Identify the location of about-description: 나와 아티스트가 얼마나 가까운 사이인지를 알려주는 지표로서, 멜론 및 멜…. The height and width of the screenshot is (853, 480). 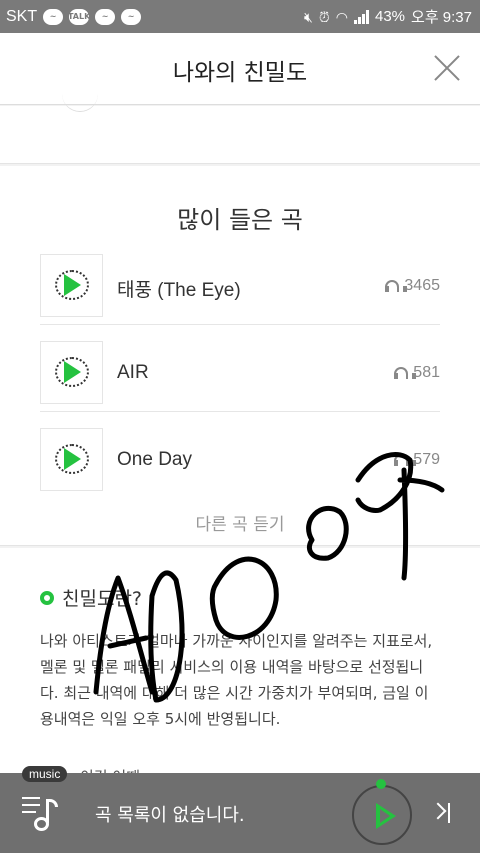
(236, 680).